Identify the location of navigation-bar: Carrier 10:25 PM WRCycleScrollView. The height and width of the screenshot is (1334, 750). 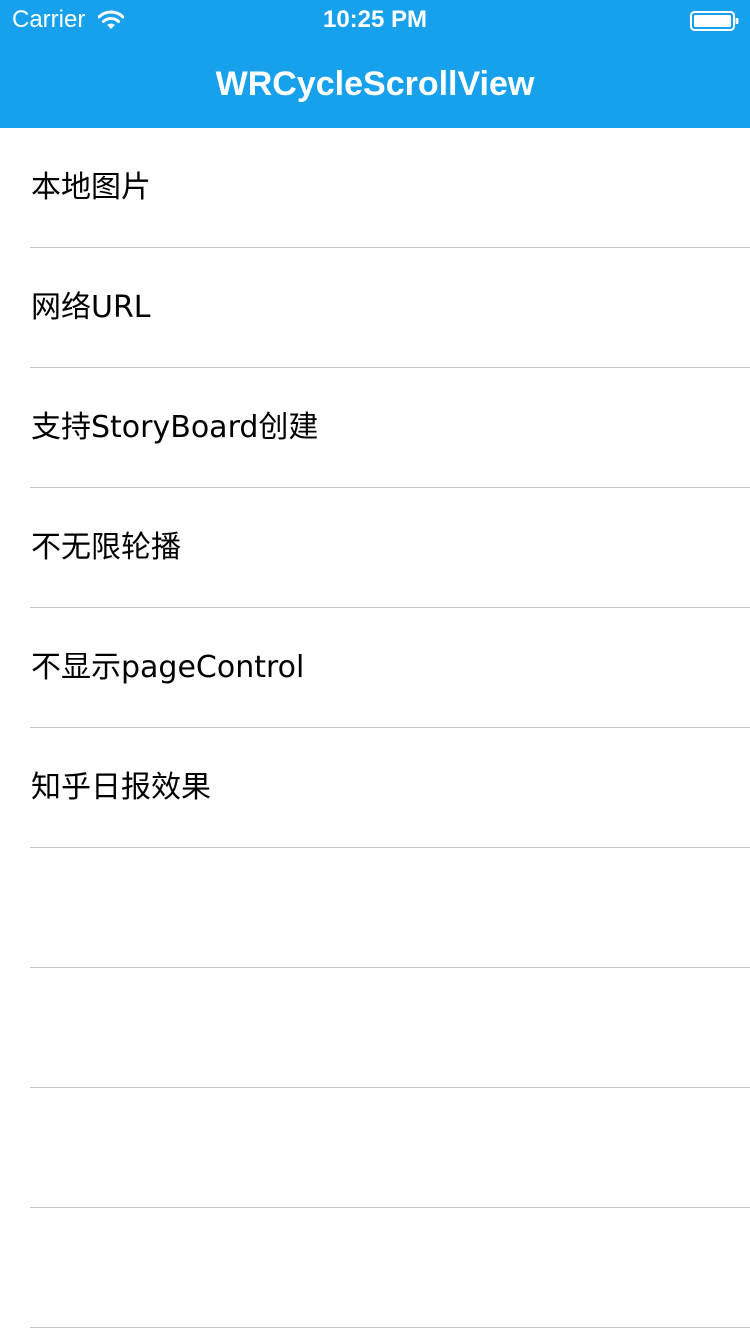
(375, 64).